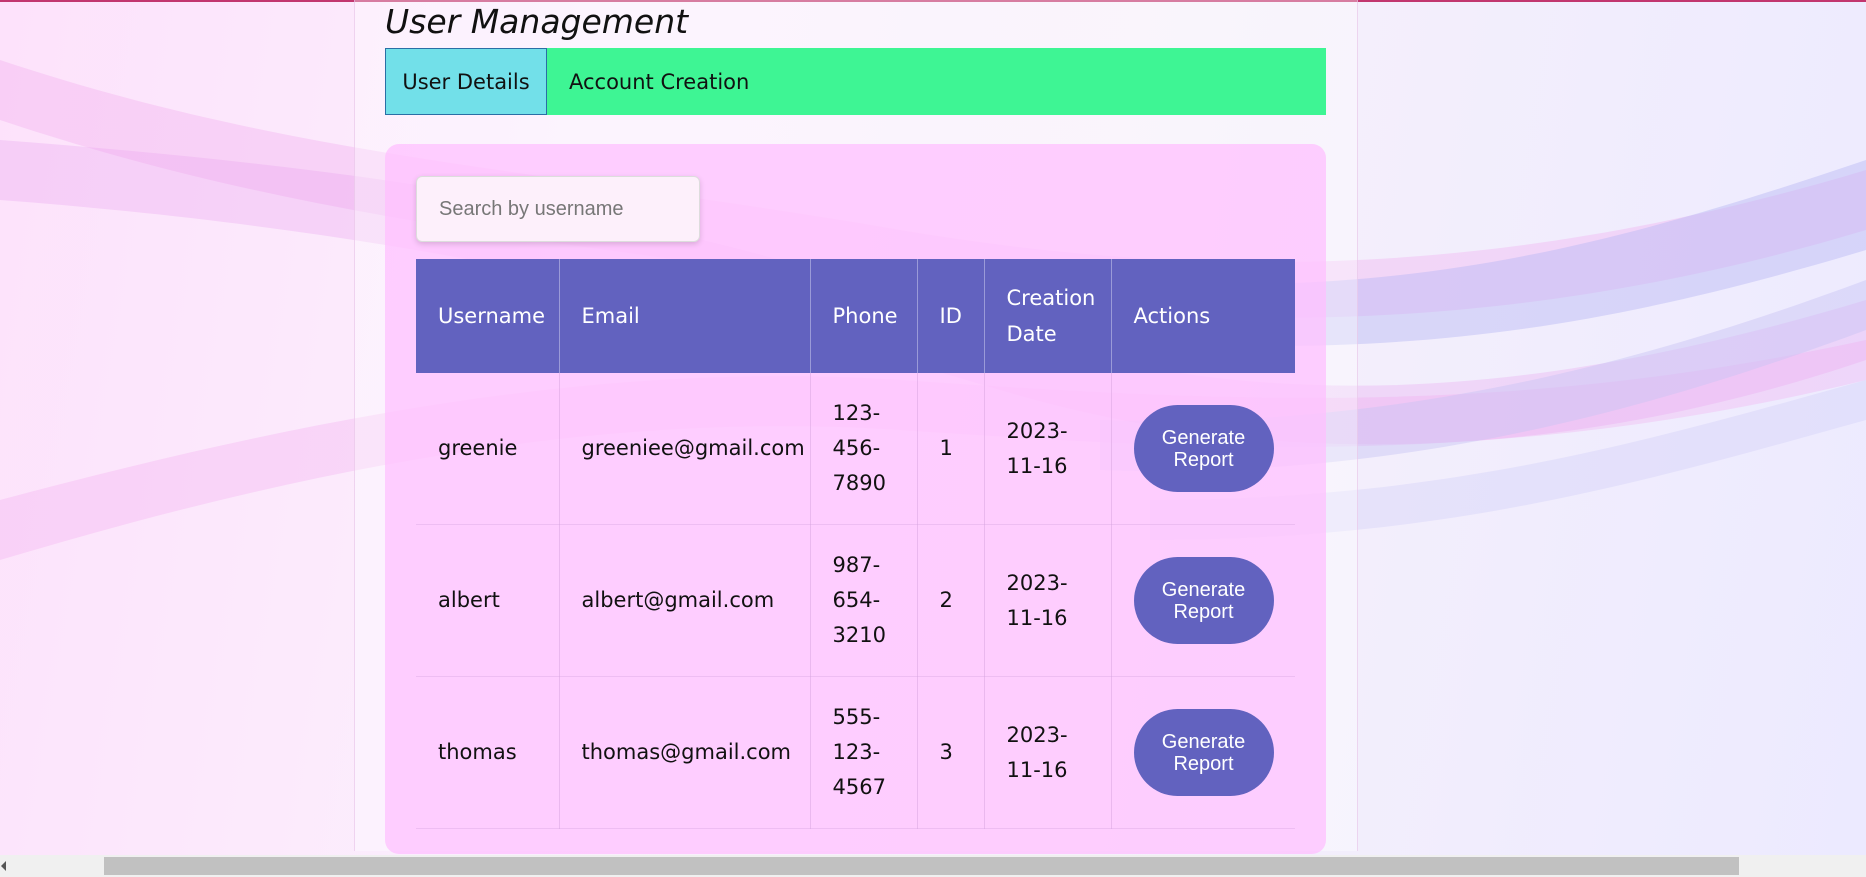  I want to click on cell-phone: 987-654-3210, so click(864, 600).